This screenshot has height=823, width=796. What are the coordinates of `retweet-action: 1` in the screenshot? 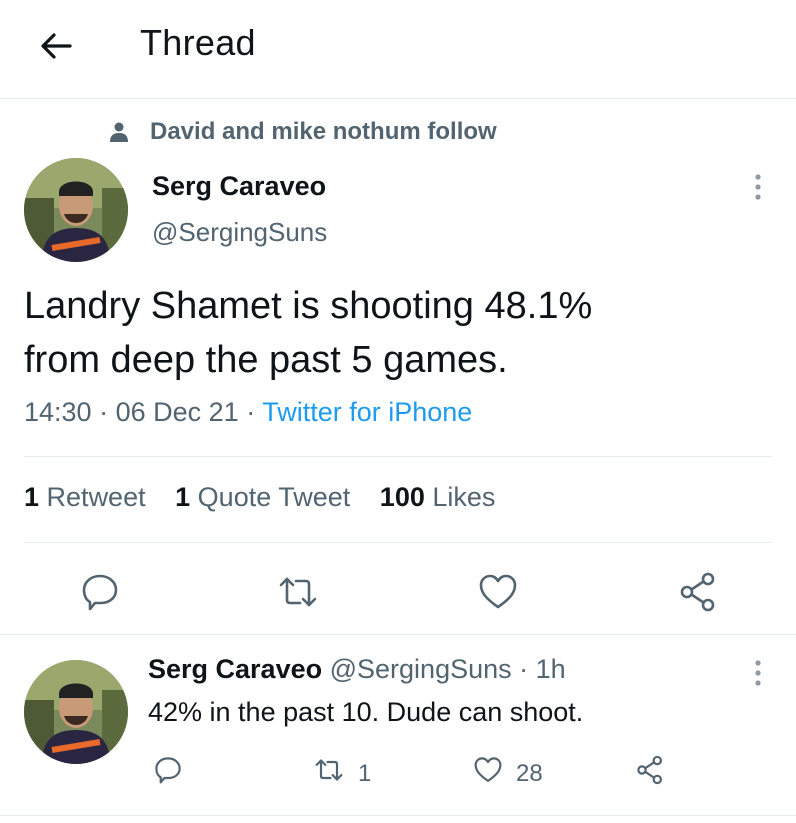 It's located at (341, 773).